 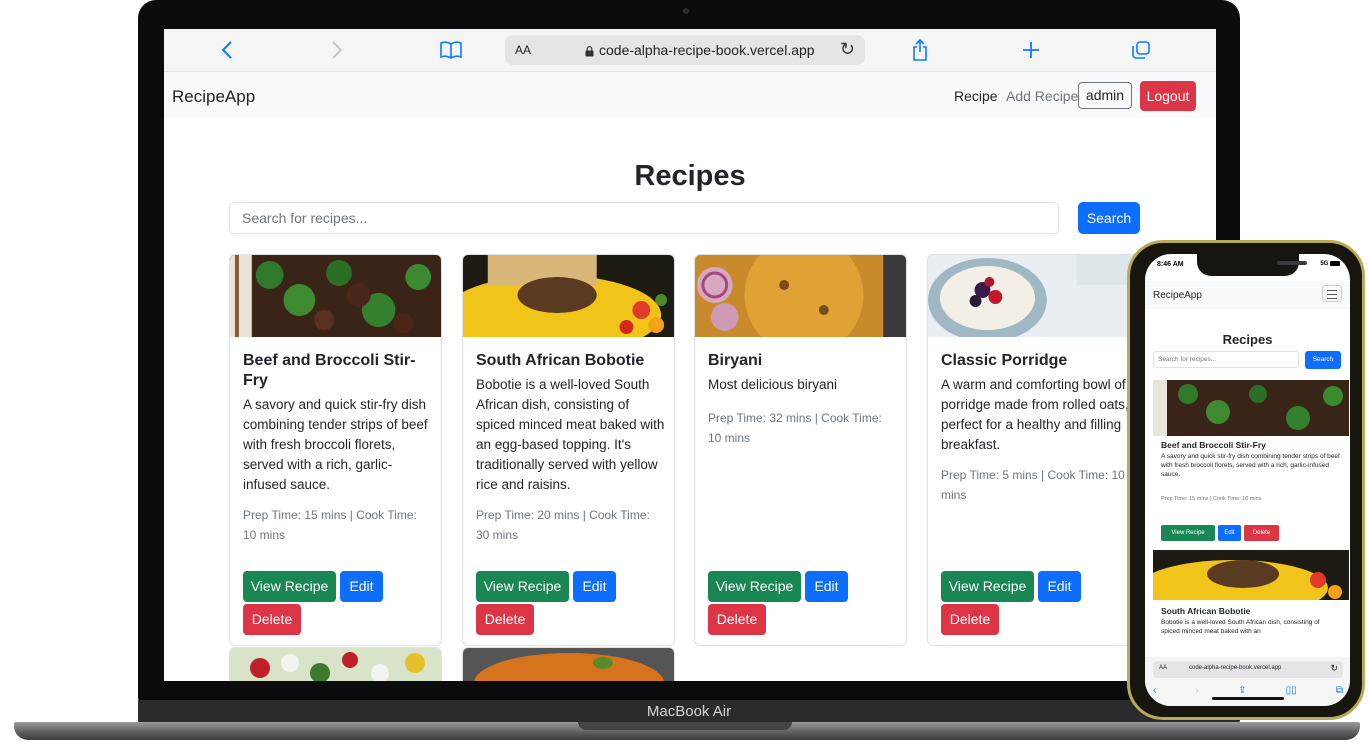 What do you see at coordinates (1033, 485) in the screenshot?
I see `recipe-times: Prep Time: 5 mins | Cook Time: 10 mins` at bounding box center [1033, 485].